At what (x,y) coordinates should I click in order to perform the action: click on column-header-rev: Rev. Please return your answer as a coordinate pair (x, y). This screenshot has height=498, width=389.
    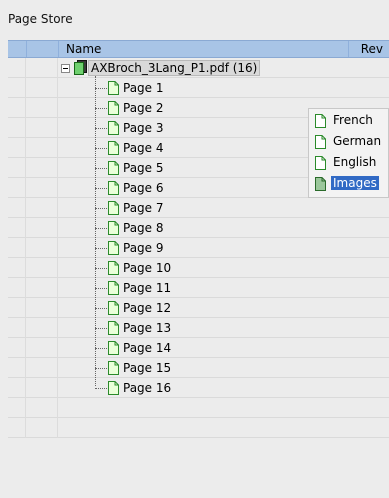
    Looking at the image, I should click on (372, 49).